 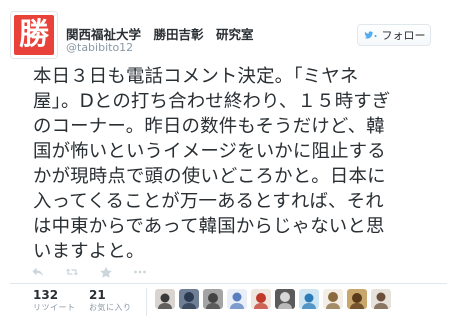 What do you see at coordinates (99, 47) in the screenshot?
I see `user-handle: @tabibito12` at bounding box center [99, 47].